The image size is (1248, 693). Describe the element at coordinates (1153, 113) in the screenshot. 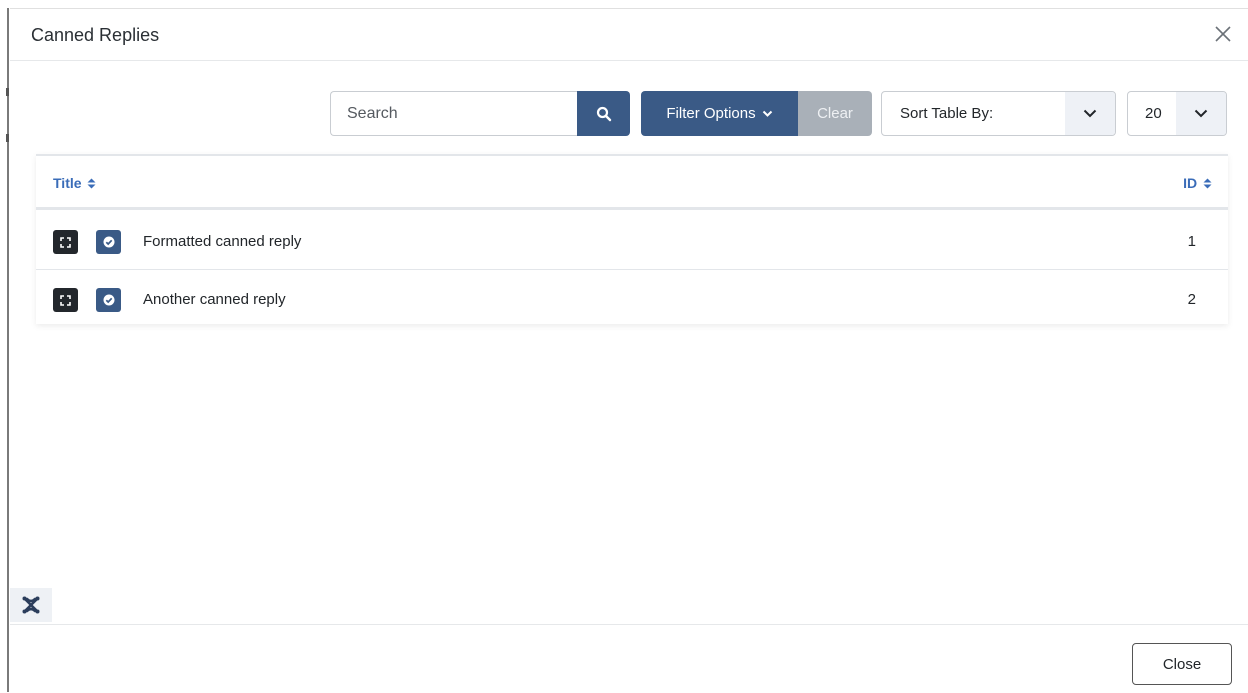

I see `list-limit-value: 20` at that location.